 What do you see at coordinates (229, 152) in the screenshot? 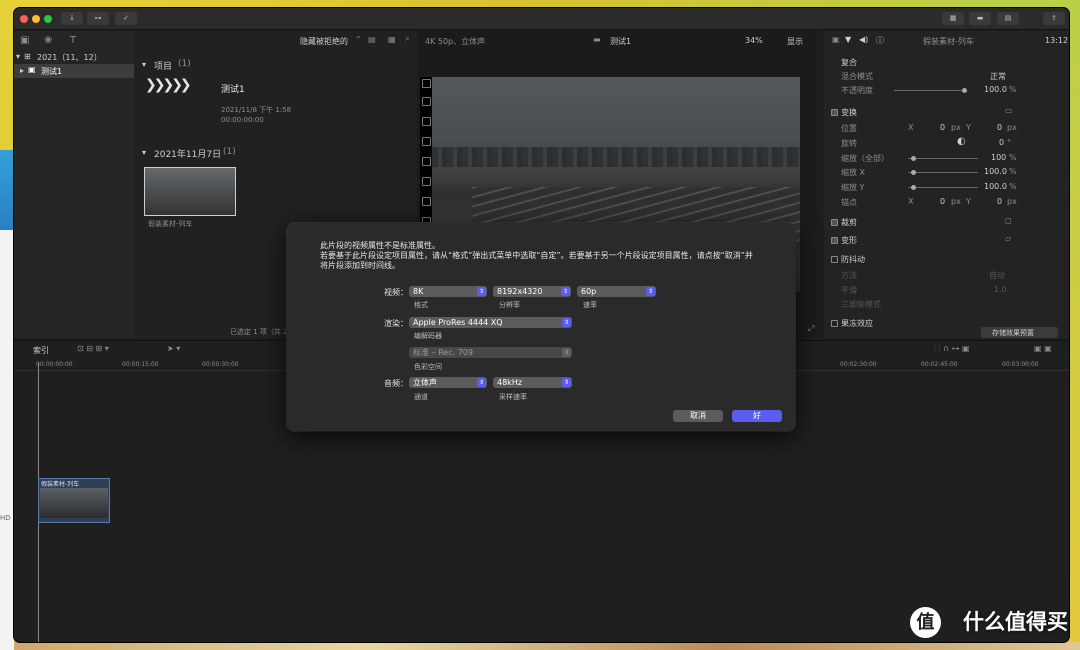
I see `date-group-count: (1)` at bounding box center [229, 152].